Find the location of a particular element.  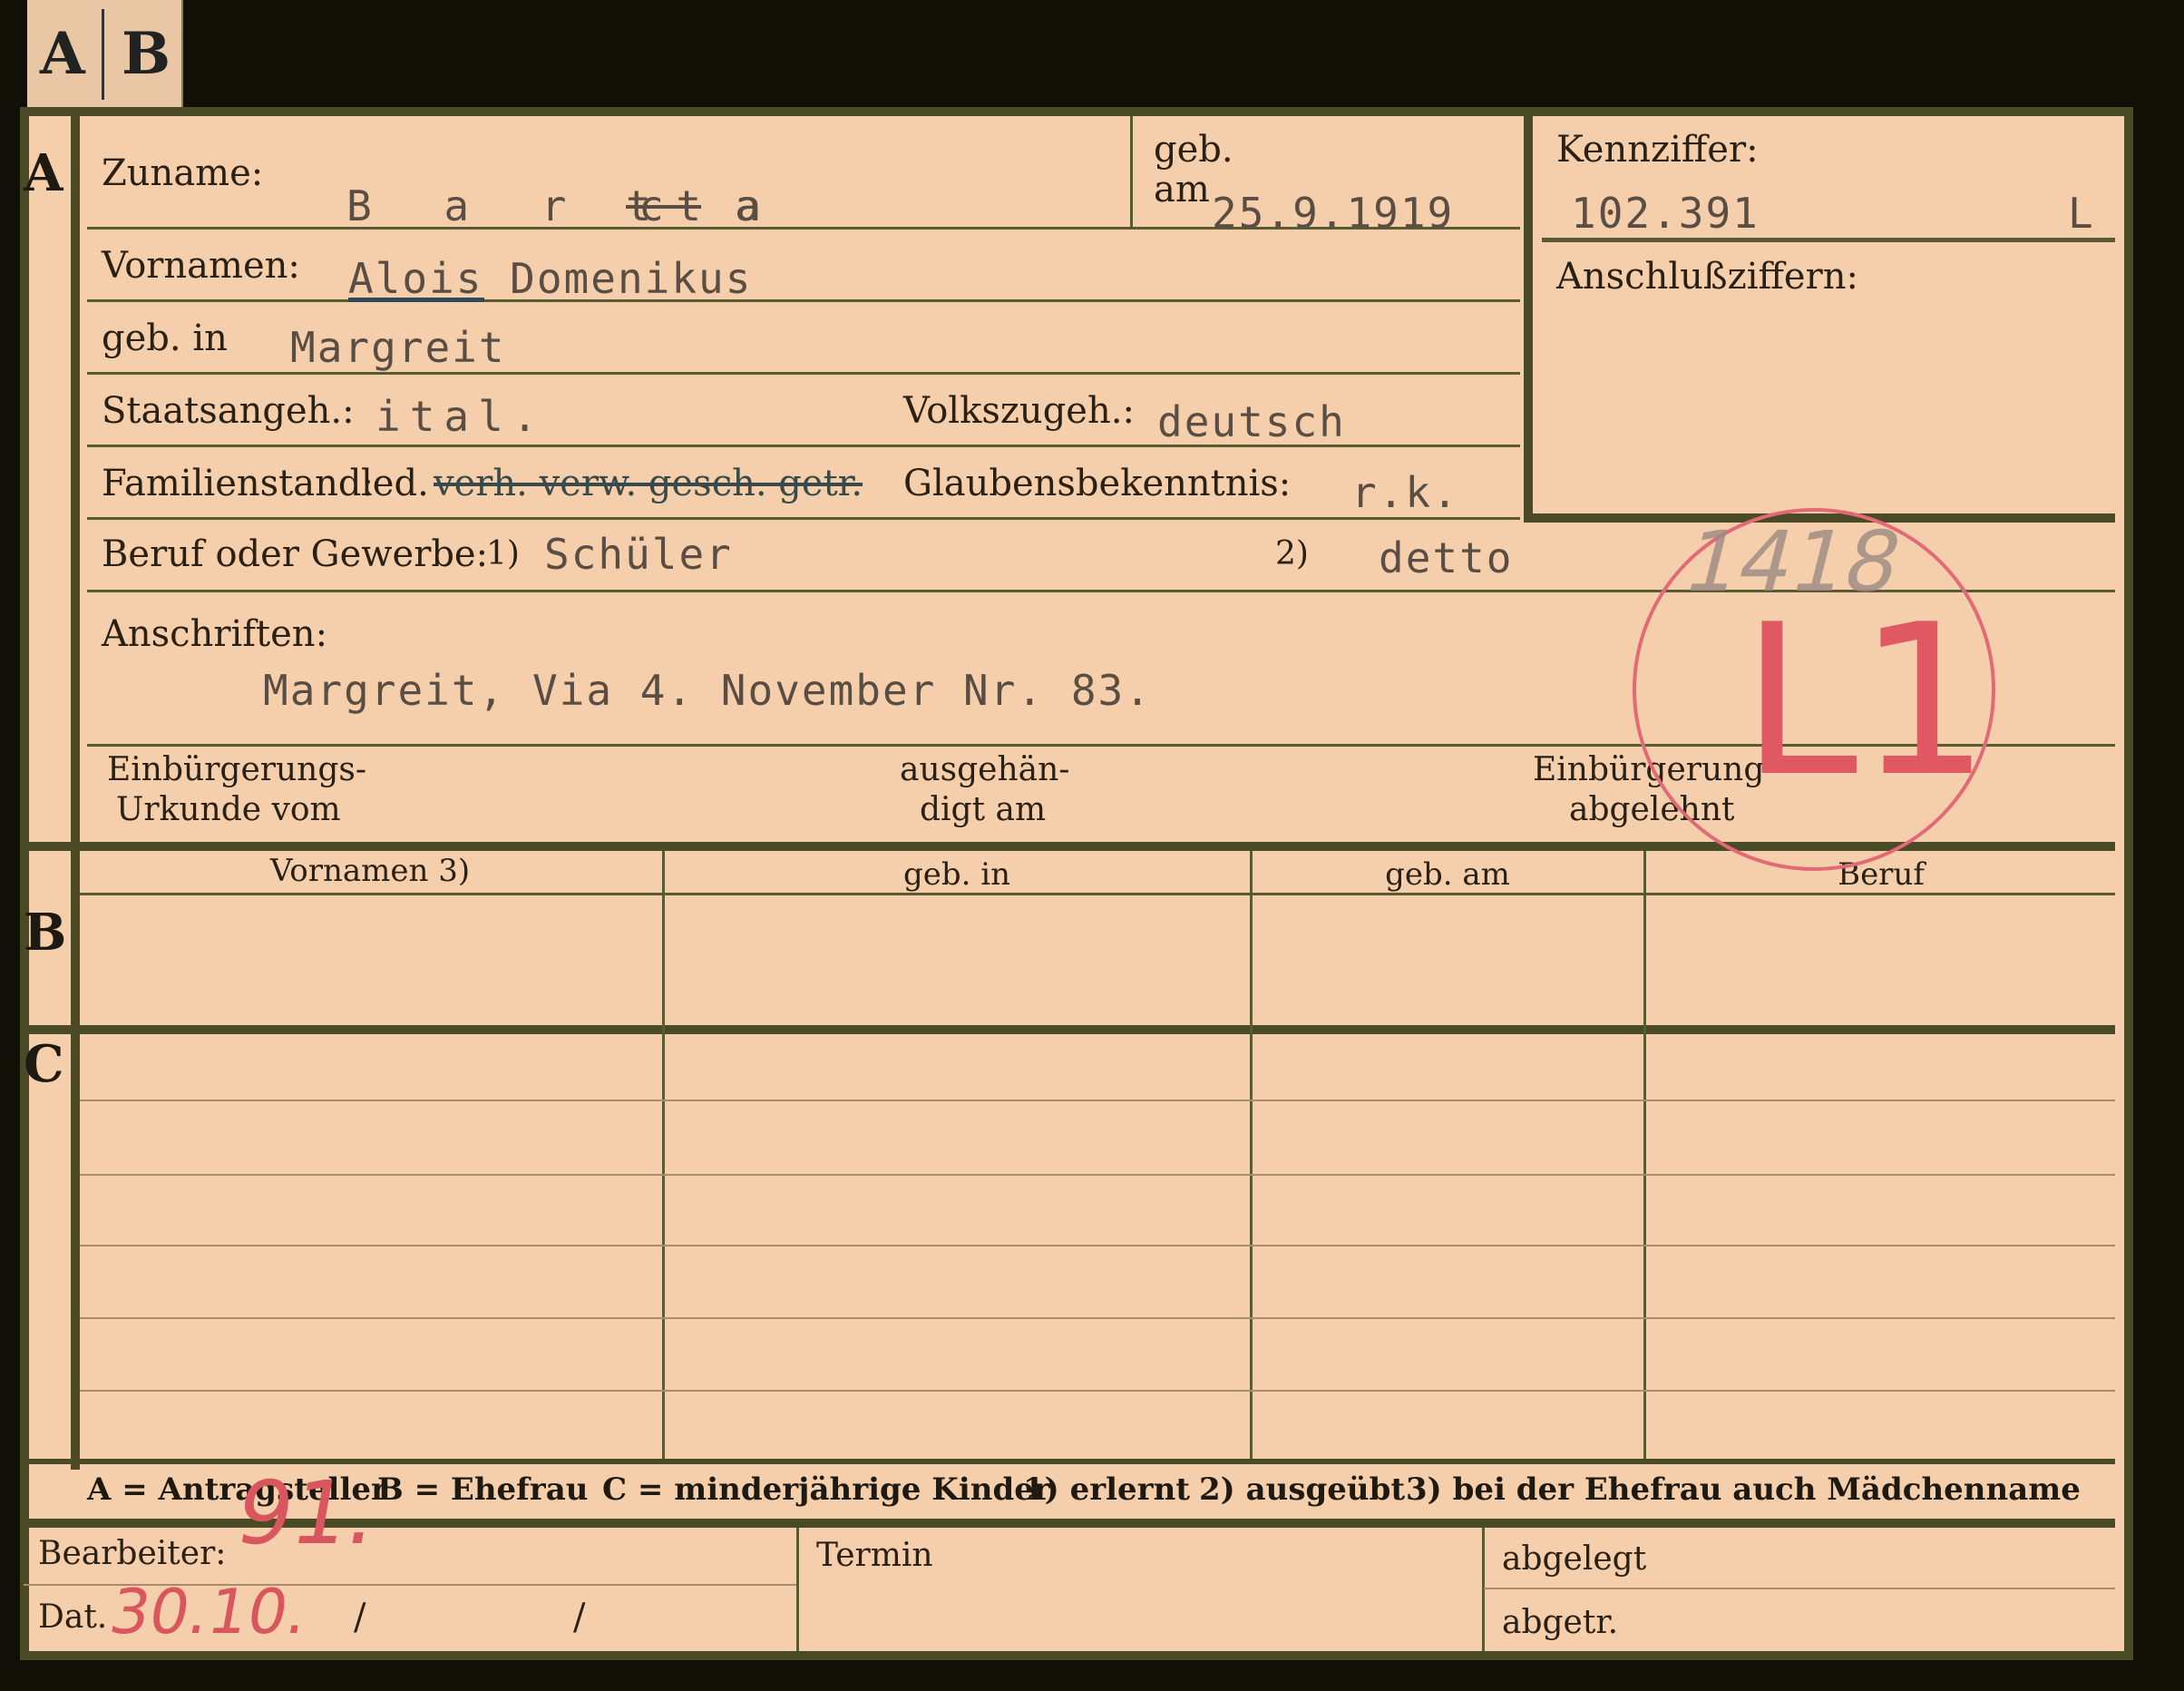

geb-label: geb. is located at coordinates (1193, 150).